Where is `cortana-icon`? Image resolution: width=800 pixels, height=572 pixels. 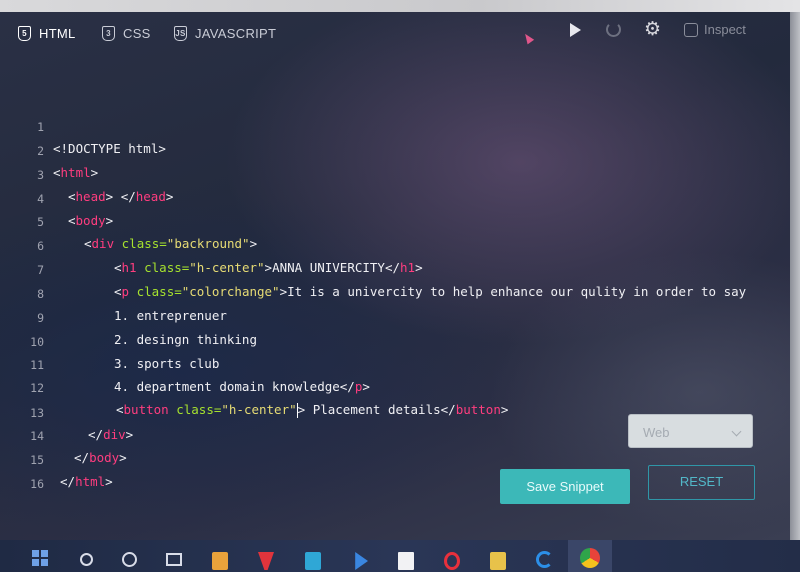 cortana-icon is located at coordinates (129, 559).